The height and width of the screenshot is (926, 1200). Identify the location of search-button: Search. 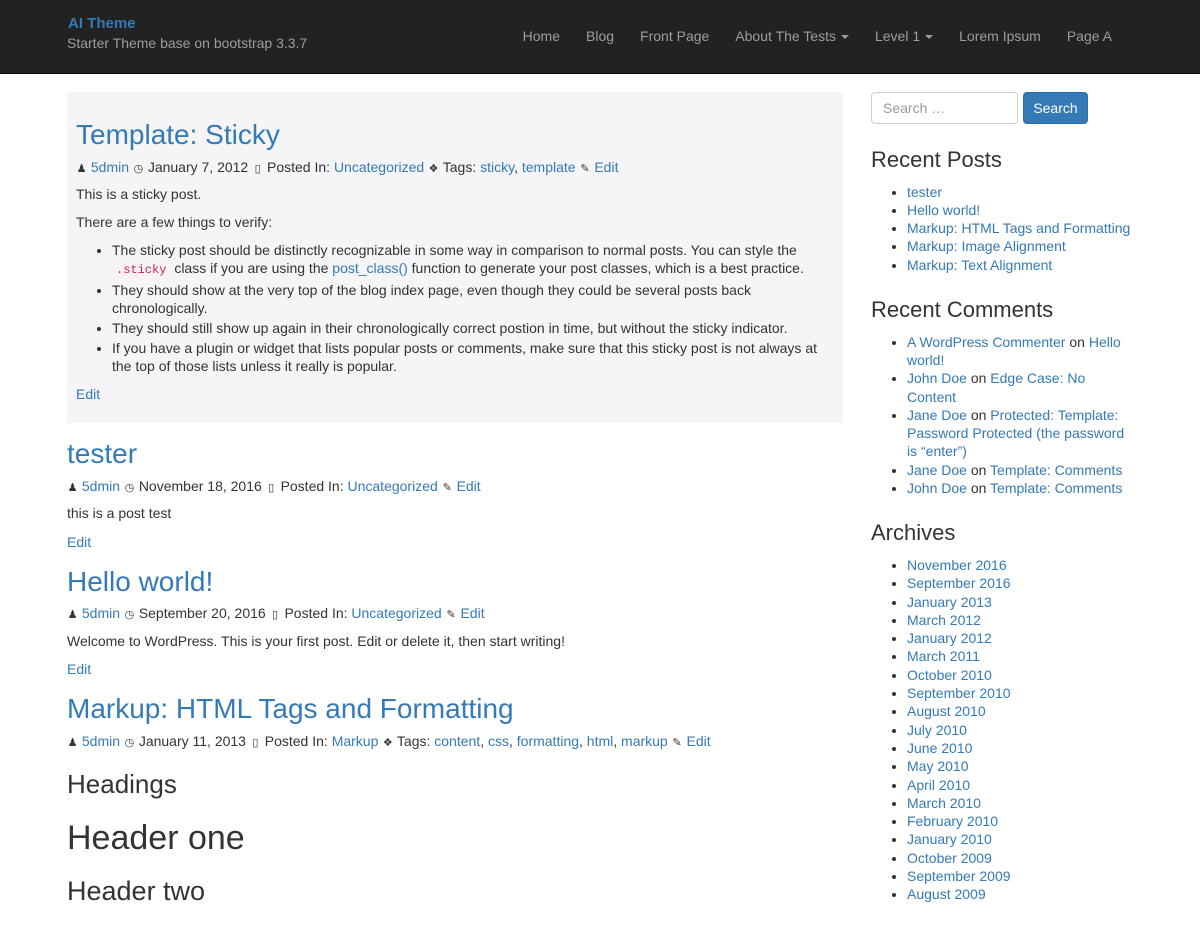
(1055, 108).